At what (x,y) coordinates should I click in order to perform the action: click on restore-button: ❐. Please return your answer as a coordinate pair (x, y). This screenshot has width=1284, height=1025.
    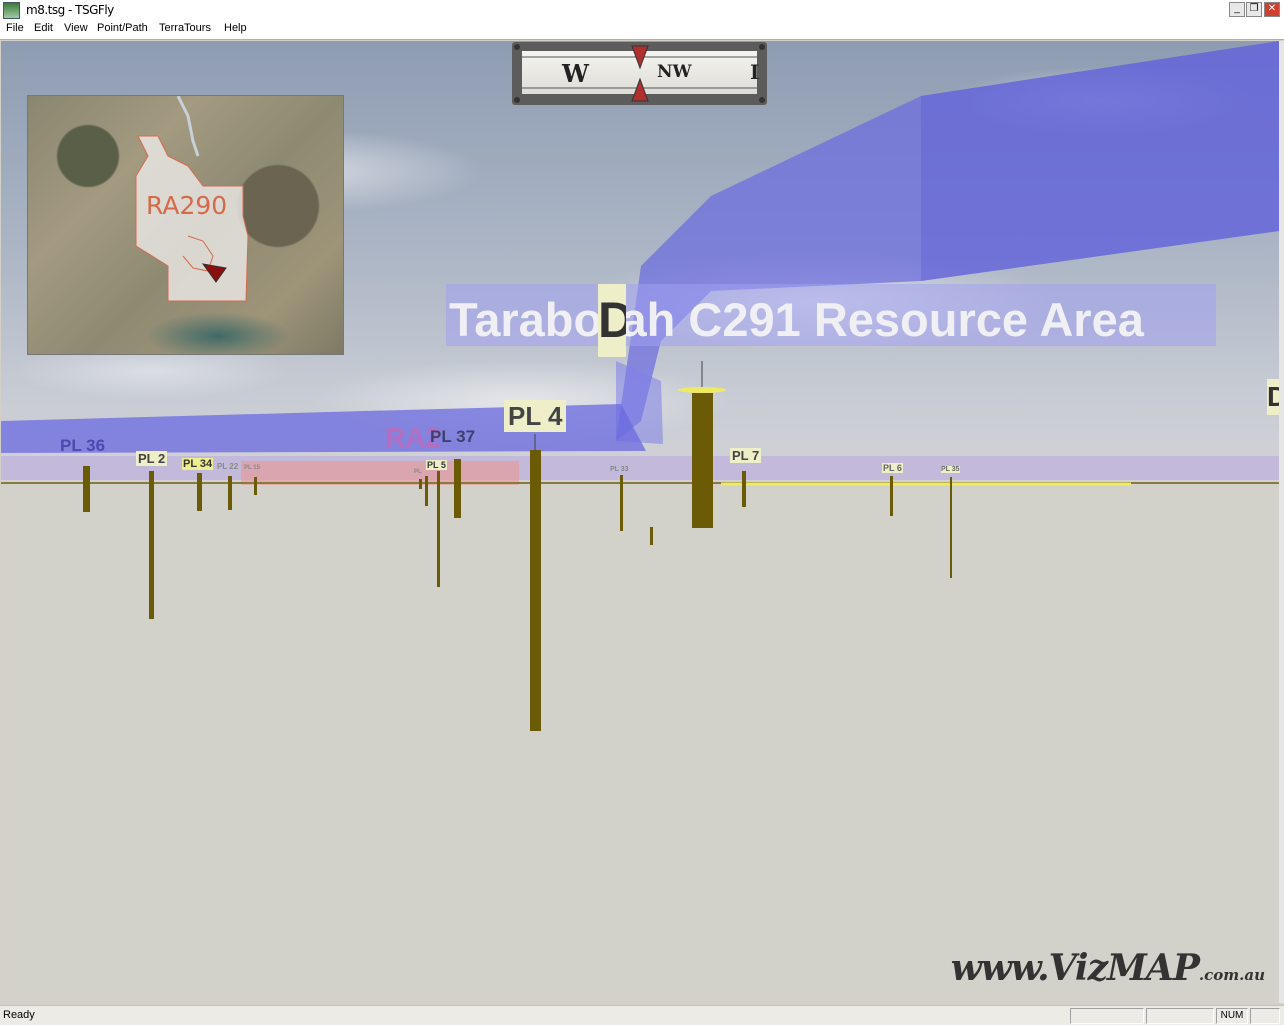
    Looking at the image, I should click on (1254, 9).